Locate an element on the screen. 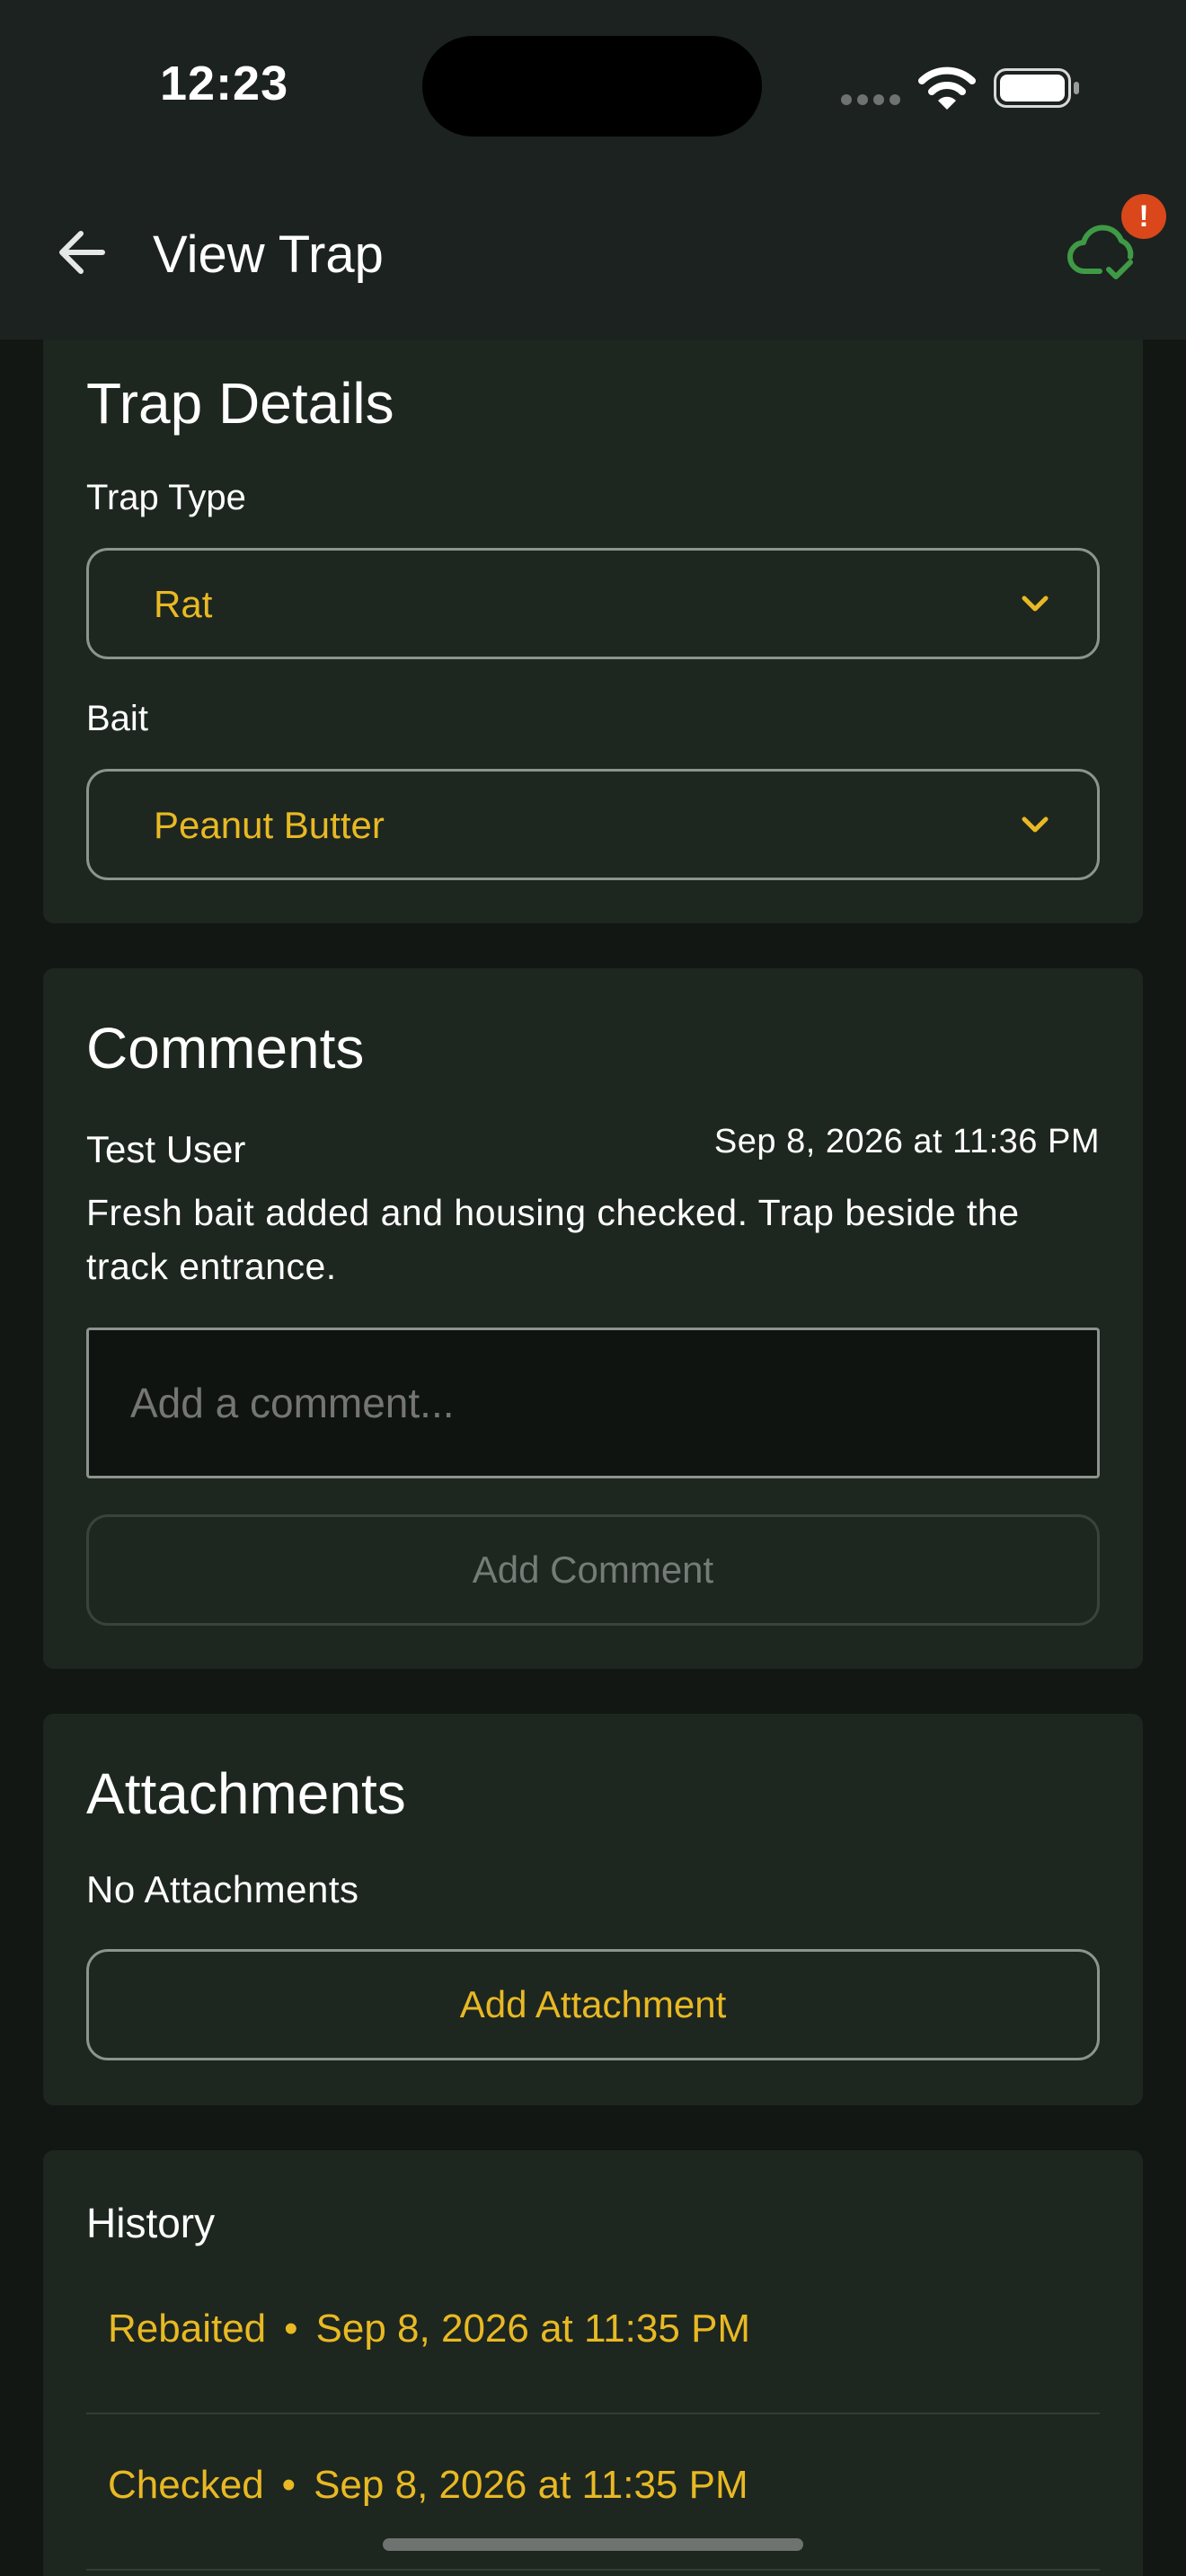 Image resolution: width=1186 pixels, height=2576 pixels. no-attachments-text: No Attachments is located at coordinates (222, 1889).